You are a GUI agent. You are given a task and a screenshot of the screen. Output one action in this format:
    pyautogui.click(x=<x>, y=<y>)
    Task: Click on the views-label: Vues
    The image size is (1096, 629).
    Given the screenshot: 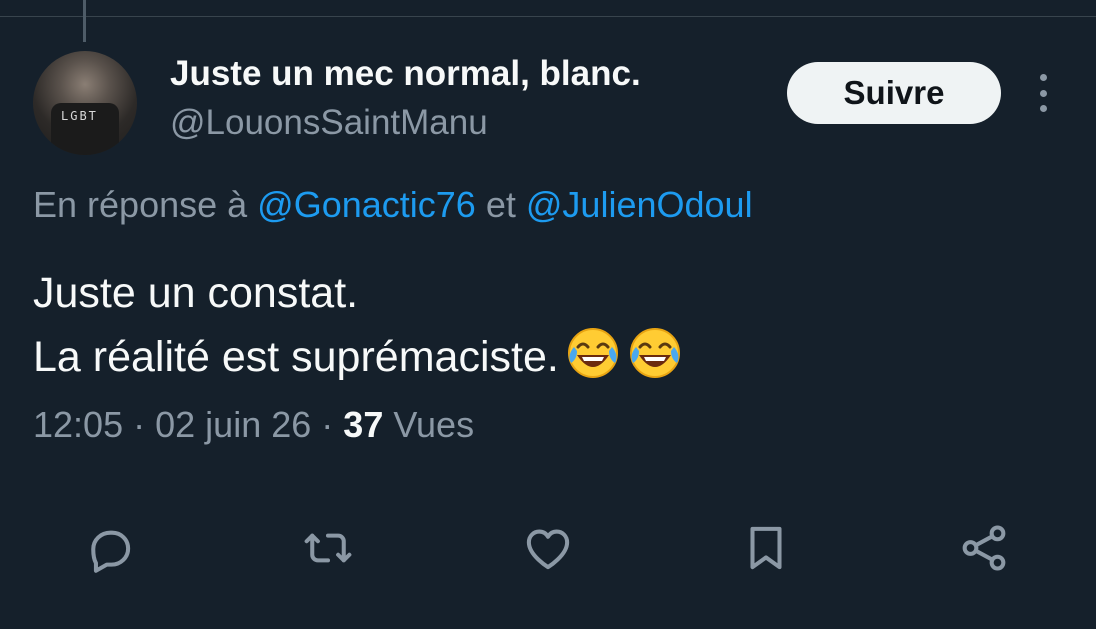 What is the action you would take?
    pyautogui.click(x=434, y=424)
    